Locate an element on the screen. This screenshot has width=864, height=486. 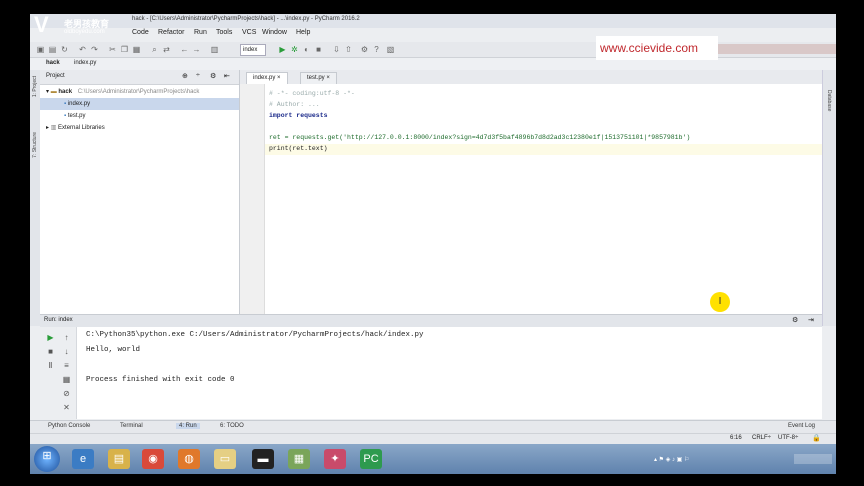
menu-code: Code is located at coordinates (140, 32).